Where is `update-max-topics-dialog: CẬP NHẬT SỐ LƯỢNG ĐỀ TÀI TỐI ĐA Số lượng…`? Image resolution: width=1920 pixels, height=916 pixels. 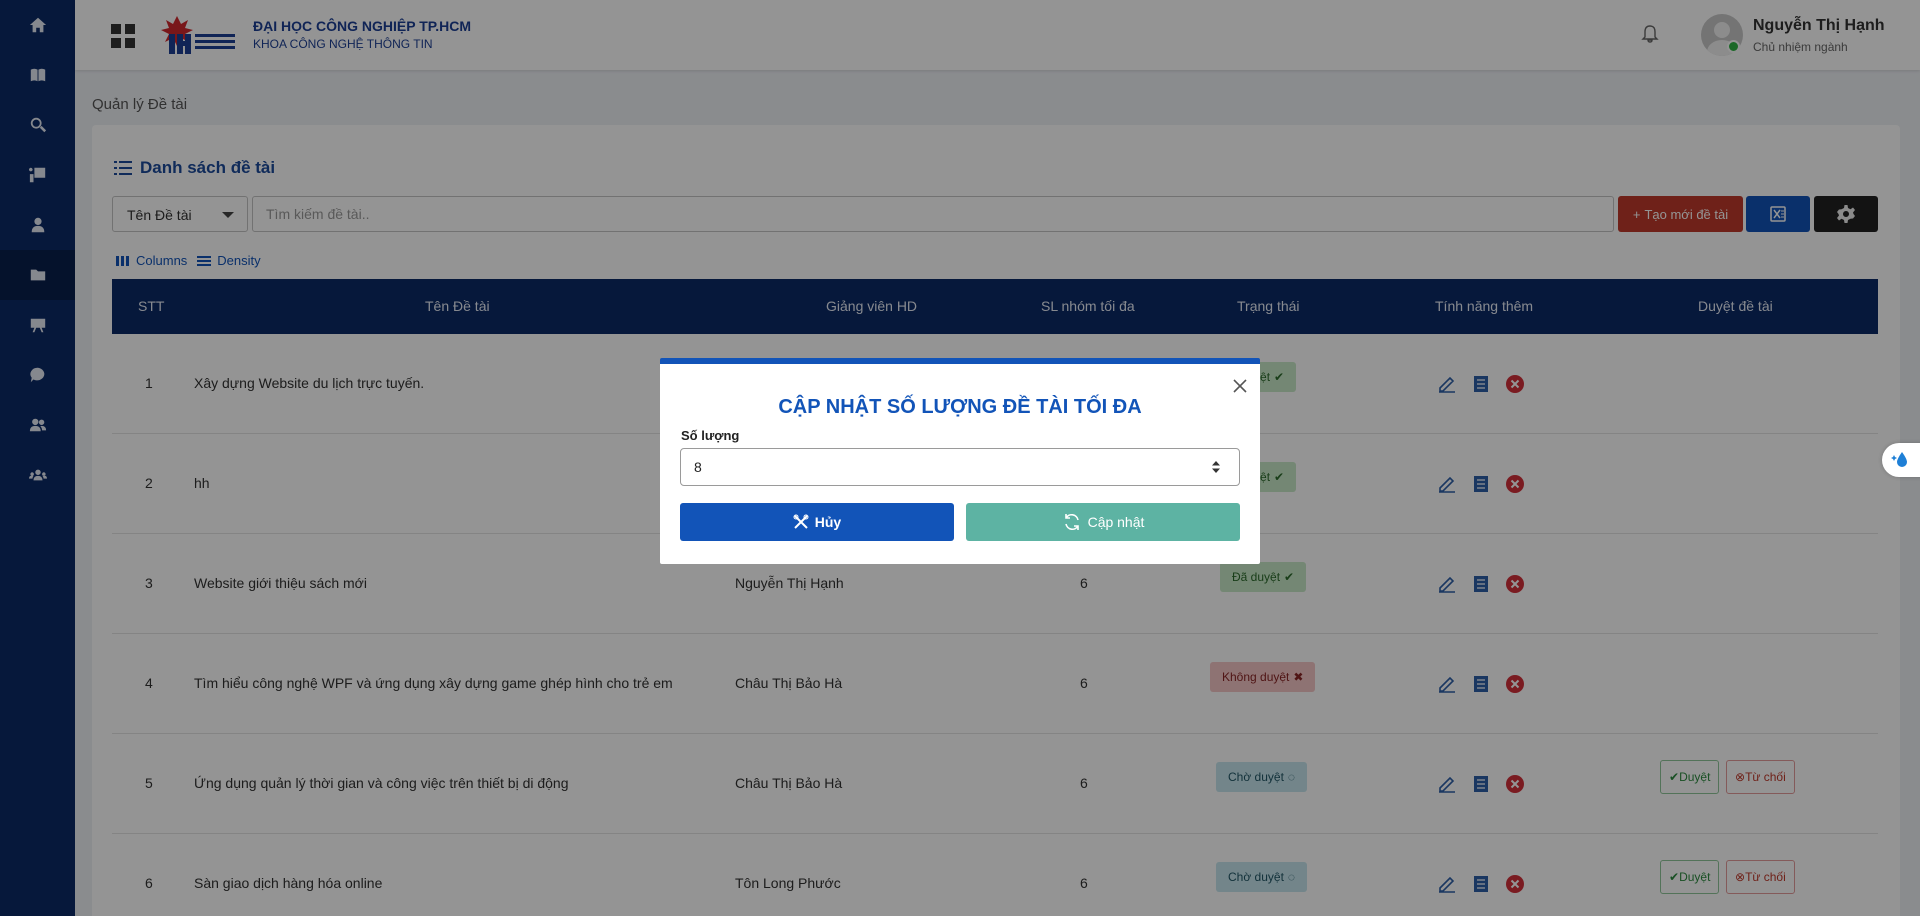 update-max-topics-dialog: CẬP NHẬT SỐ LƯỢNG ĐỀ TÀI TỐI ĐA Số lượng… is located at coordinates (960, 461).